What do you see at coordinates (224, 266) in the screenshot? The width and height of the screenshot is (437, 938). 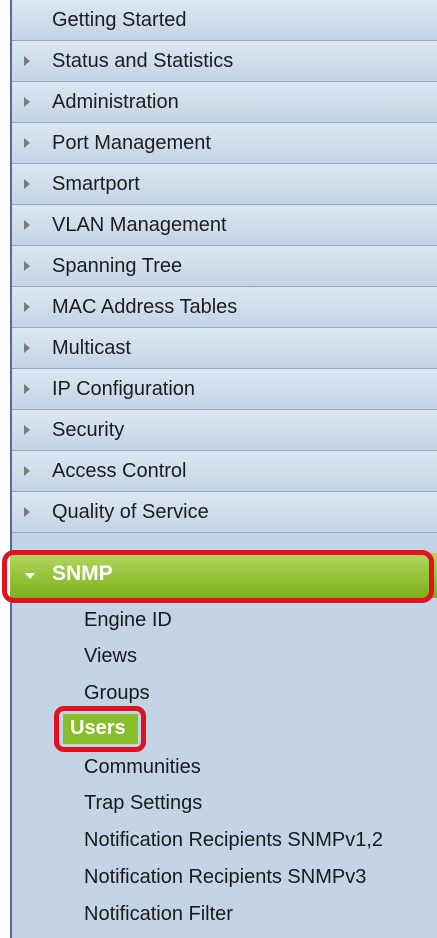 I see `nav-item-spanning-tree: Spanning Tree` at bounding box center [224, 266].